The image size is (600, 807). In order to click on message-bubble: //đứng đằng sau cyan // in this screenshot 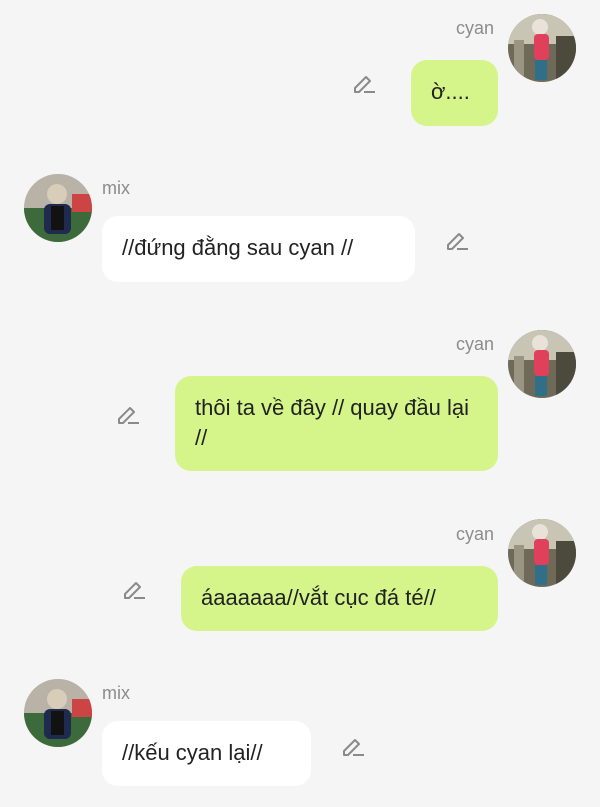, I will do `click(258, 249)`.